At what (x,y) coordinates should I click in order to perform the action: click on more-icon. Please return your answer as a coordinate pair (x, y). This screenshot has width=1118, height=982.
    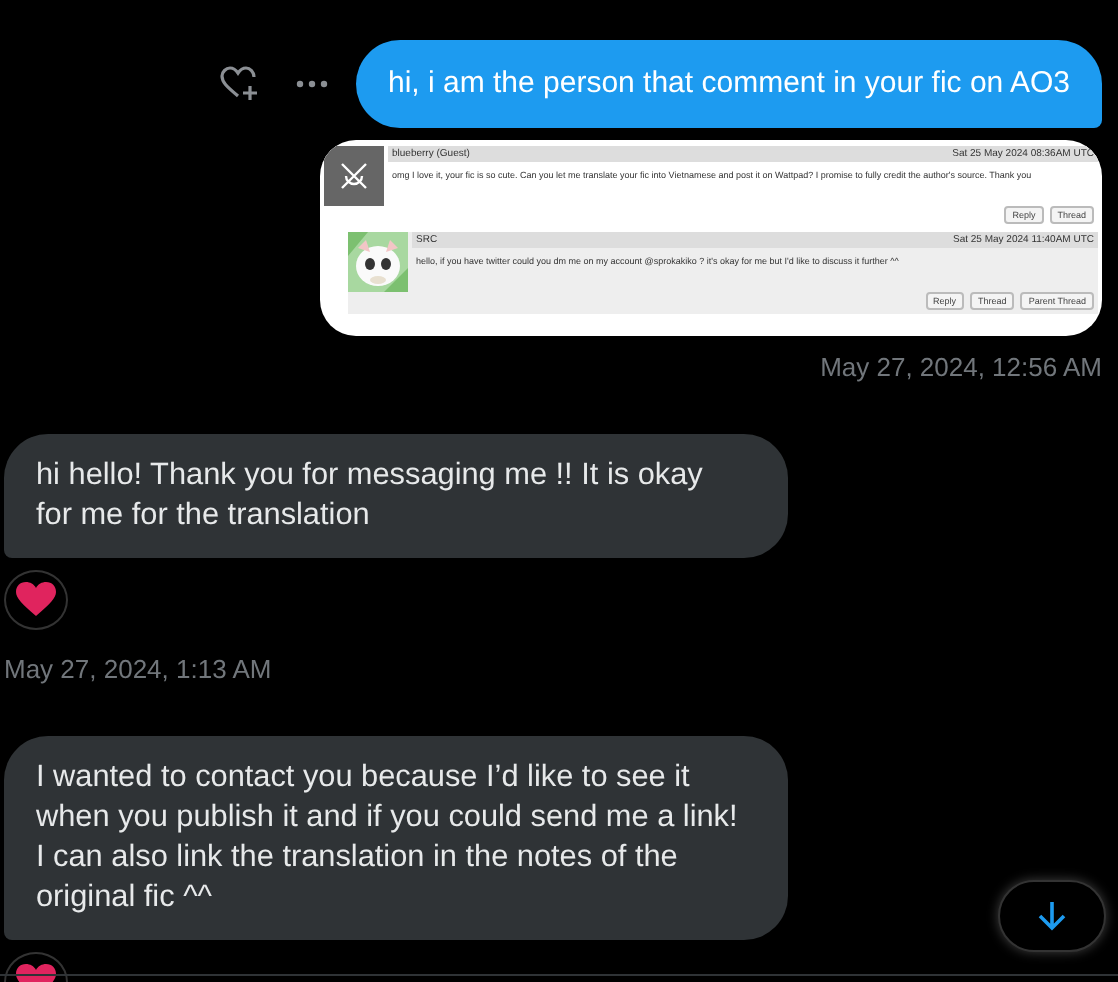
    Looking at the image, I should click on (311, 84).